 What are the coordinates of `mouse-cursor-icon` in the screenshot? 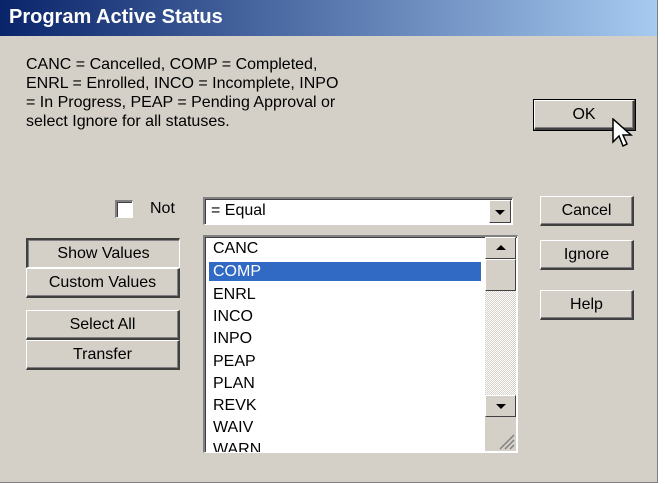 It's located at (622, 133).